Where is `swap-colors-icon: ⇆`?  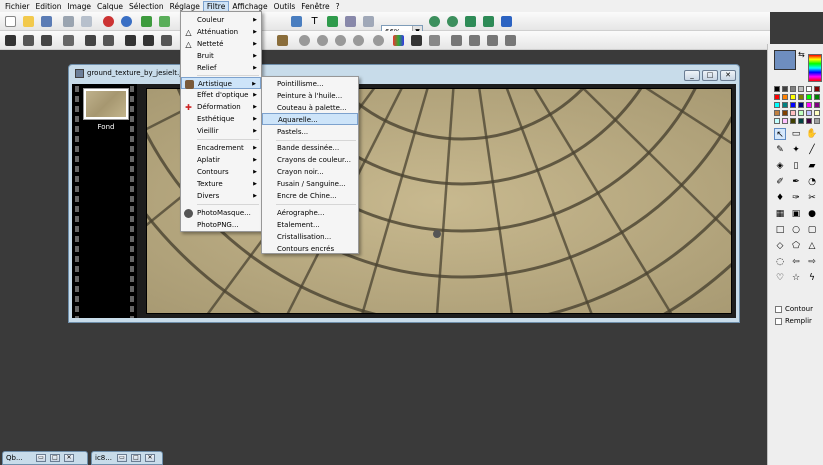
swap-colors-icon: ⇆ is located at coordinates (801, 54).